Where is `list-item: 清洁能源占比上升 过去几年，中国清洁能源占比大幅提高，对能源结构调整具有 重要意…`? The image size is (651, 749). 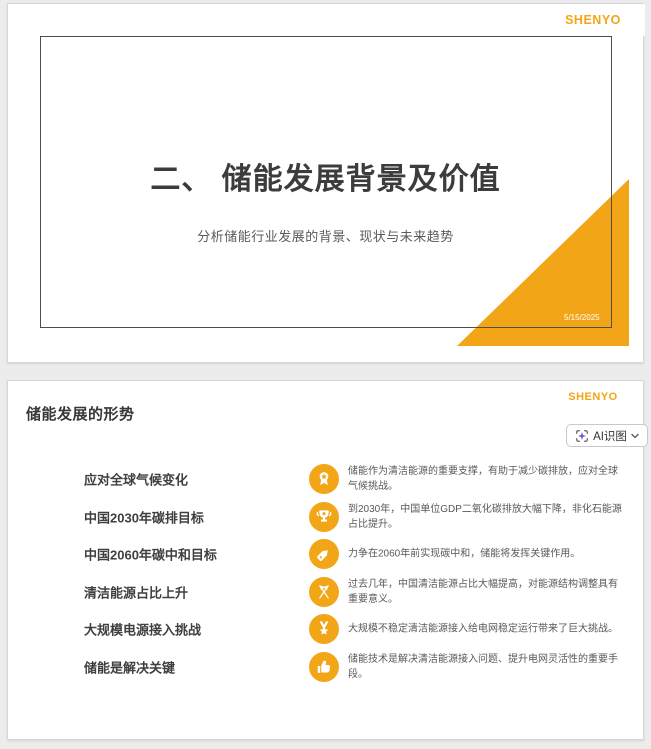
list-item: 清洁能源占比上升 过去几年，中国清洁能源占比大幅提高，对能源结构调整具有 重要意… is located at coordinates (326, 592).